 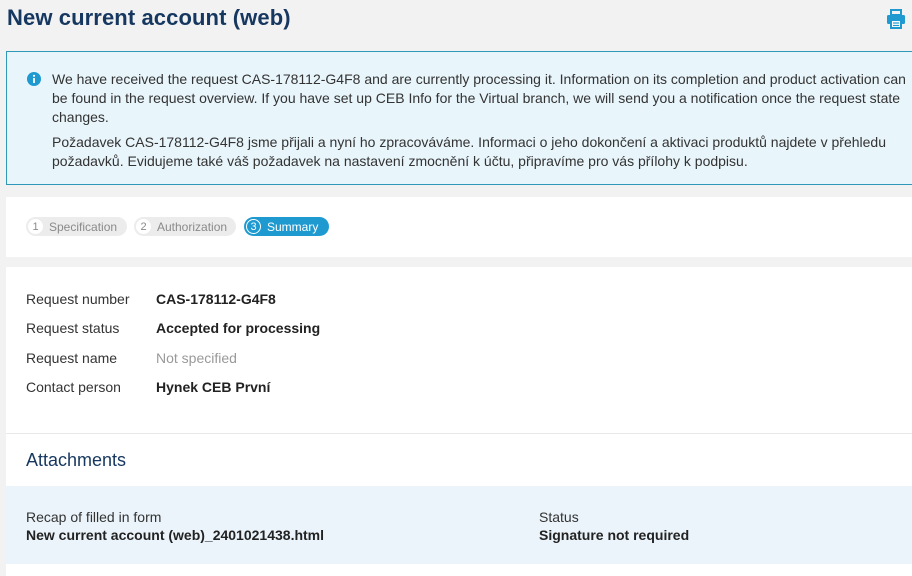 I want to click on info-icon, so click(x=34, y=79).